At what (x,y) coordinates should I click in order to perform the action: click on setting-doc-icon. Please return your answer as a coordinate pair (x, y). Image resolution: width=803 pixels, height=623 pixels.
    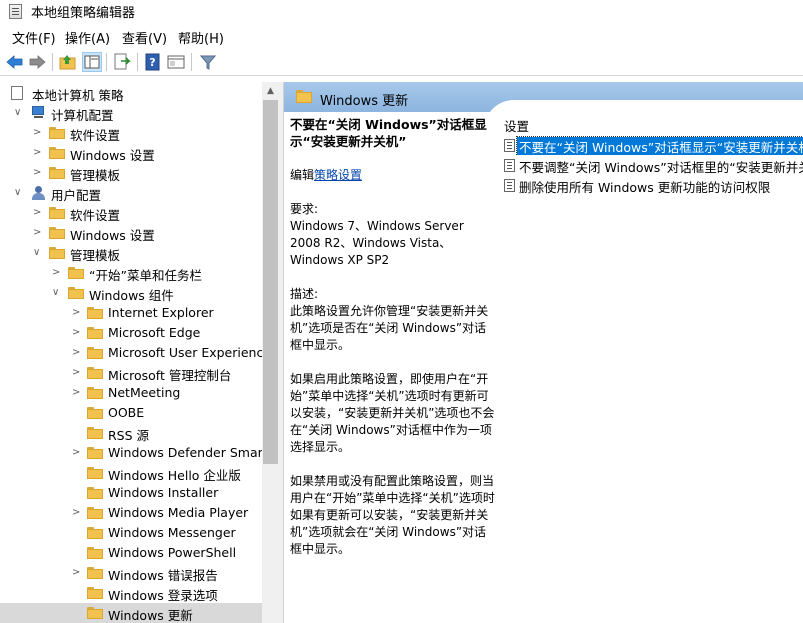
    Looking at the image, I should click on (509, 145).